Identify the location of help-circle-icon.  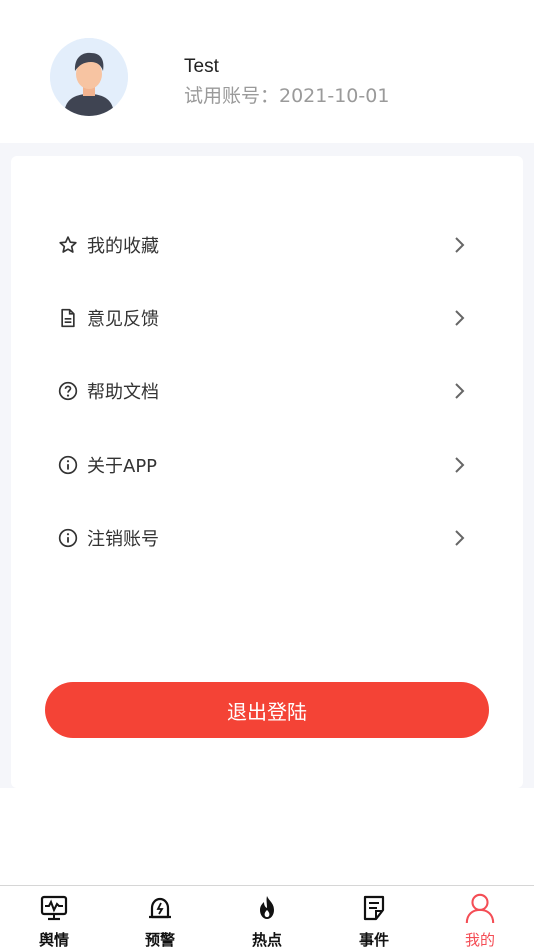
(68, 391).